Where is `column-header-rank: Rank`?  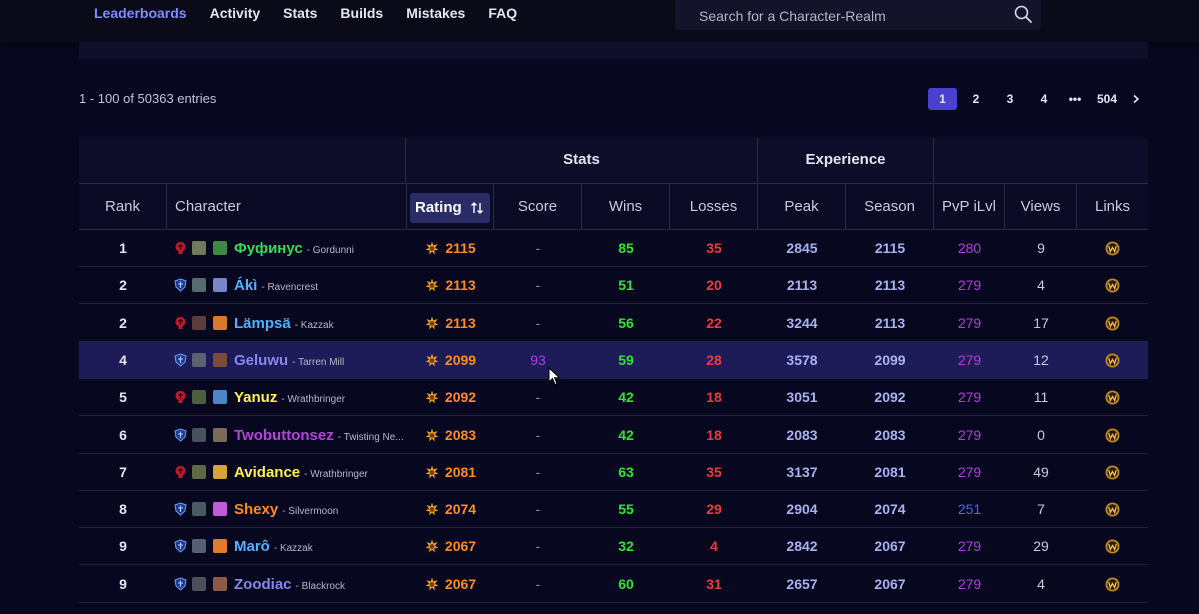
column-header-rank: Rank is located at coordinates (123, 207).